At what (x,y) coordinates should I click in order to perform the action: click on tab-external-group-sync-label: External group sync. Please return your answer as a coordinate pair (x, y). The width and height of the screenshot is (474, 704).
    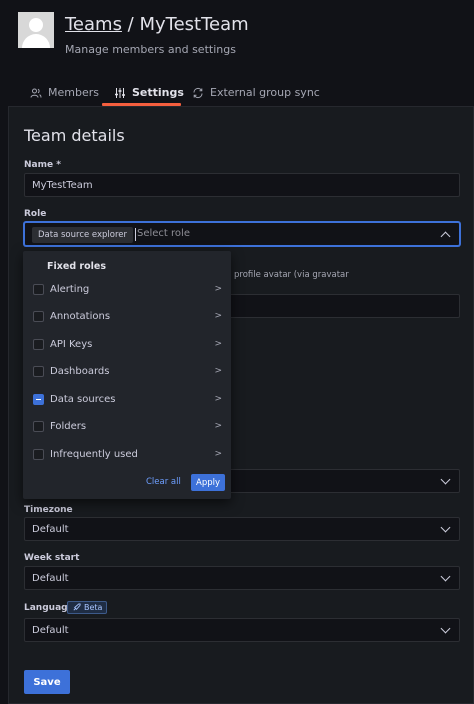
    Looking at the image, I should click on (265, 92).